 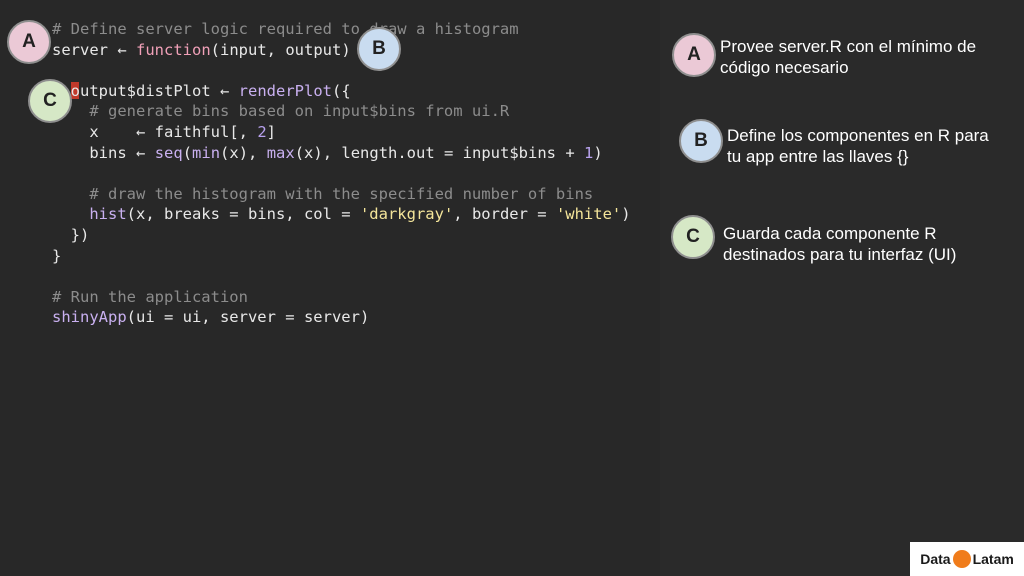 What do you see at coordinates (935, 559) in the screenshot?
I see `logo-text-data: Data` at bounding box center [935, 559].